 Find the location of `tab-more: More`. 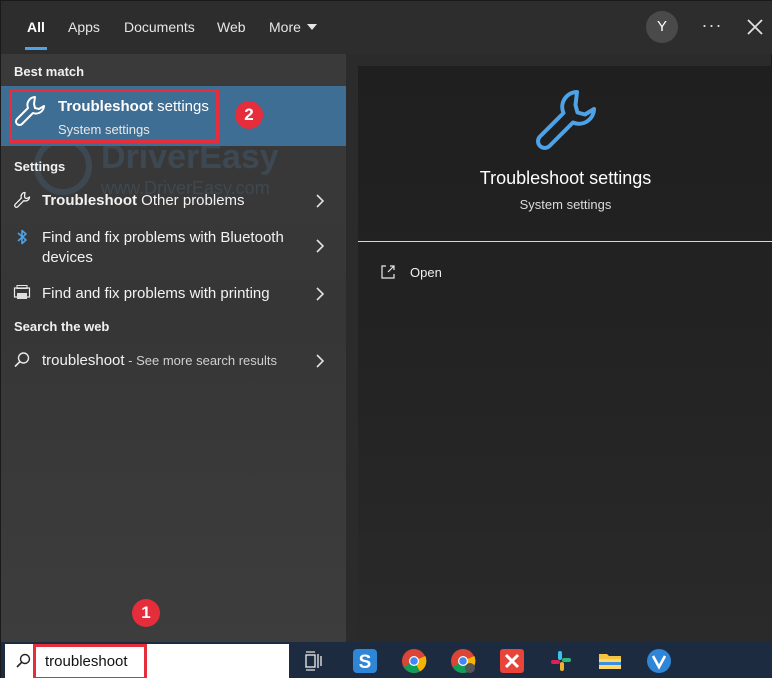

tab-more: More is located at coordinates (293, 27).